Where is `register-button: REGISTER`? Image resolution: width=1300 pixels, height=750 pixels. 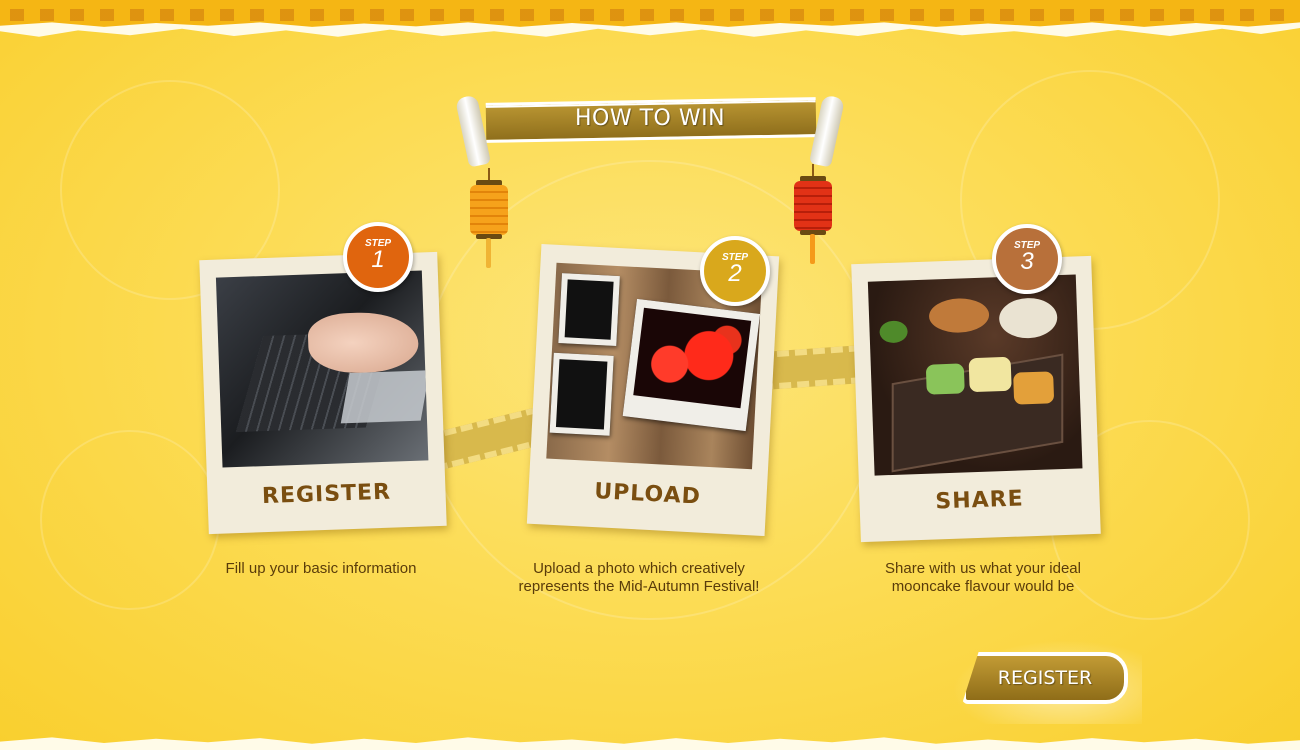 register-button: REGISTER is located at coordinates (1045, 678).